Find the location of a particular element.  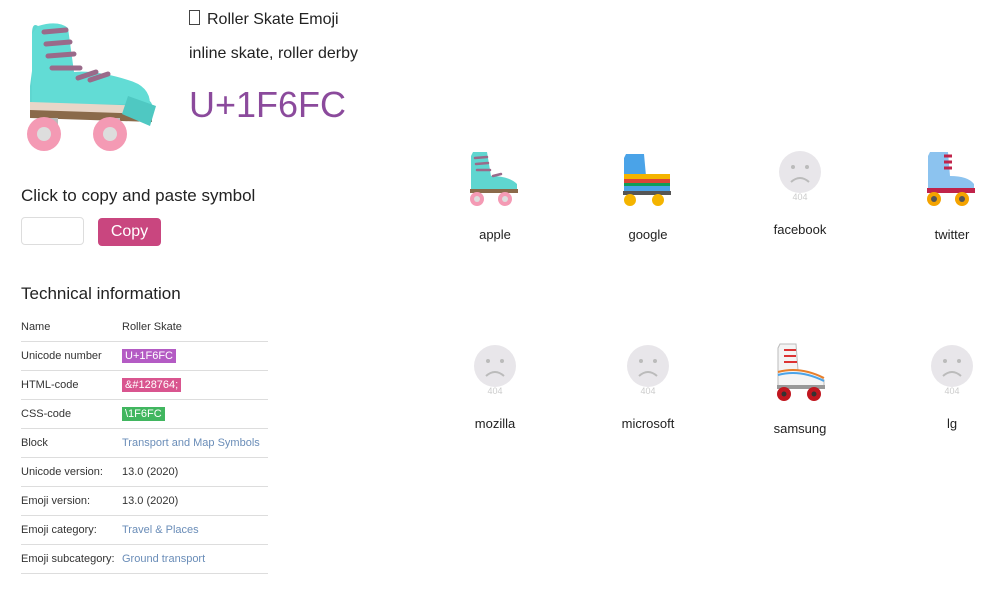

unicode-version-value: 13.0 (2020) is located at coordinates (195, 472).